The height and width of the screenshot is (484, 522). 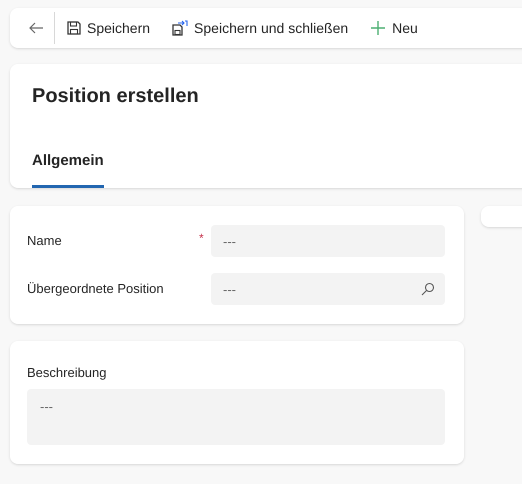 I want to click on field-label: Übergeordnete Position, so click(x=96, y=289).